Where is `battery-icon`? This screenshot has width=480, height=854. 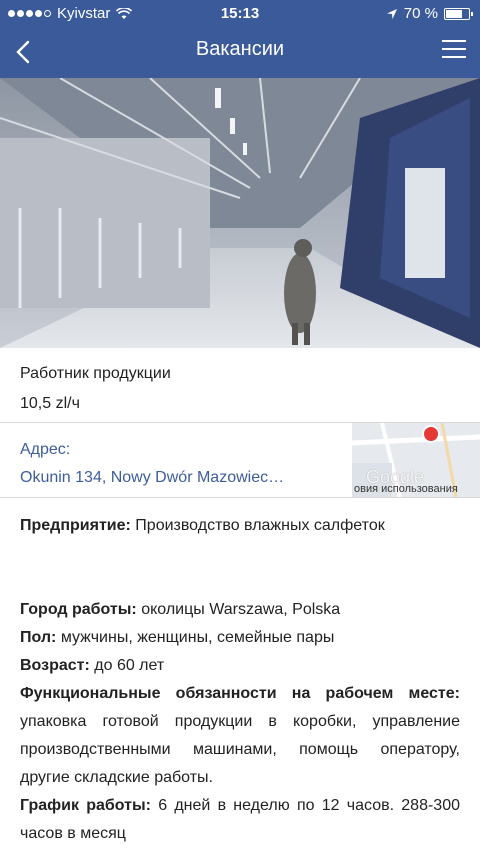 battery-icon is located at coordinates (458, 13).